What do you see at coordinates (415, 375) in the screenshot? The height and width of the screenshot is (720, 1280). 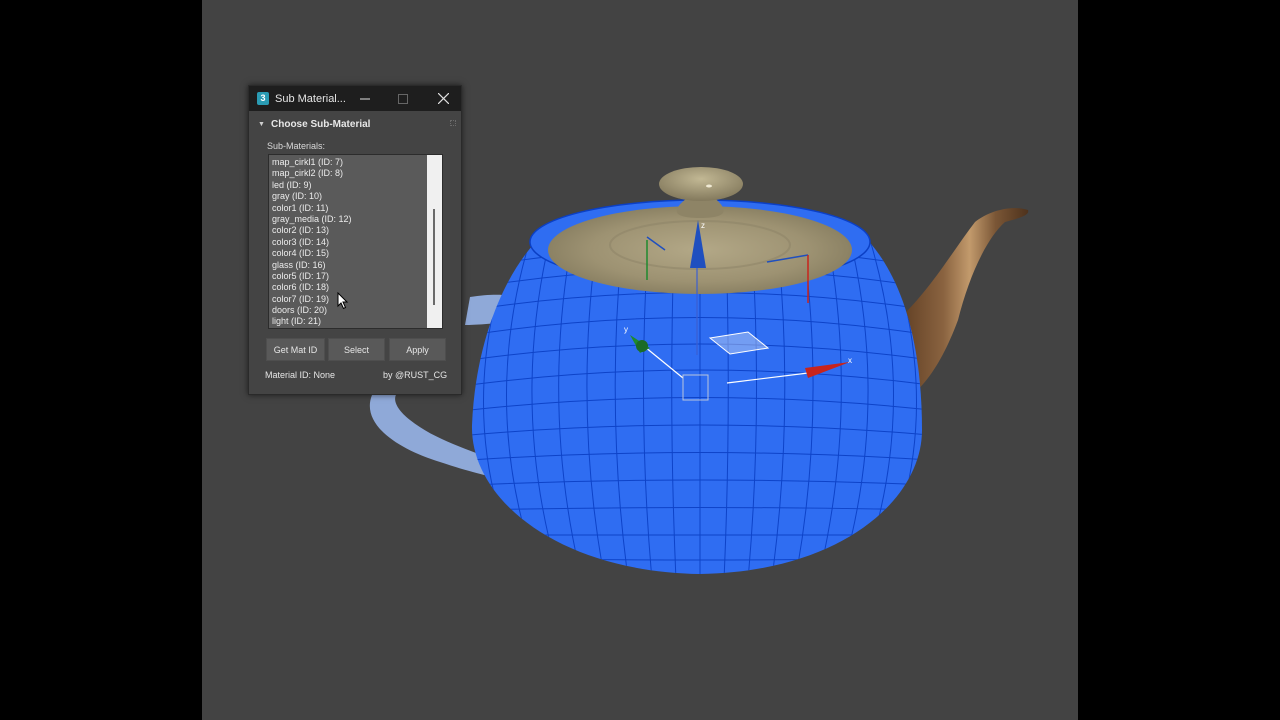 I see `credit-label: by @RUST_CG` at bounding box center [415, 375].